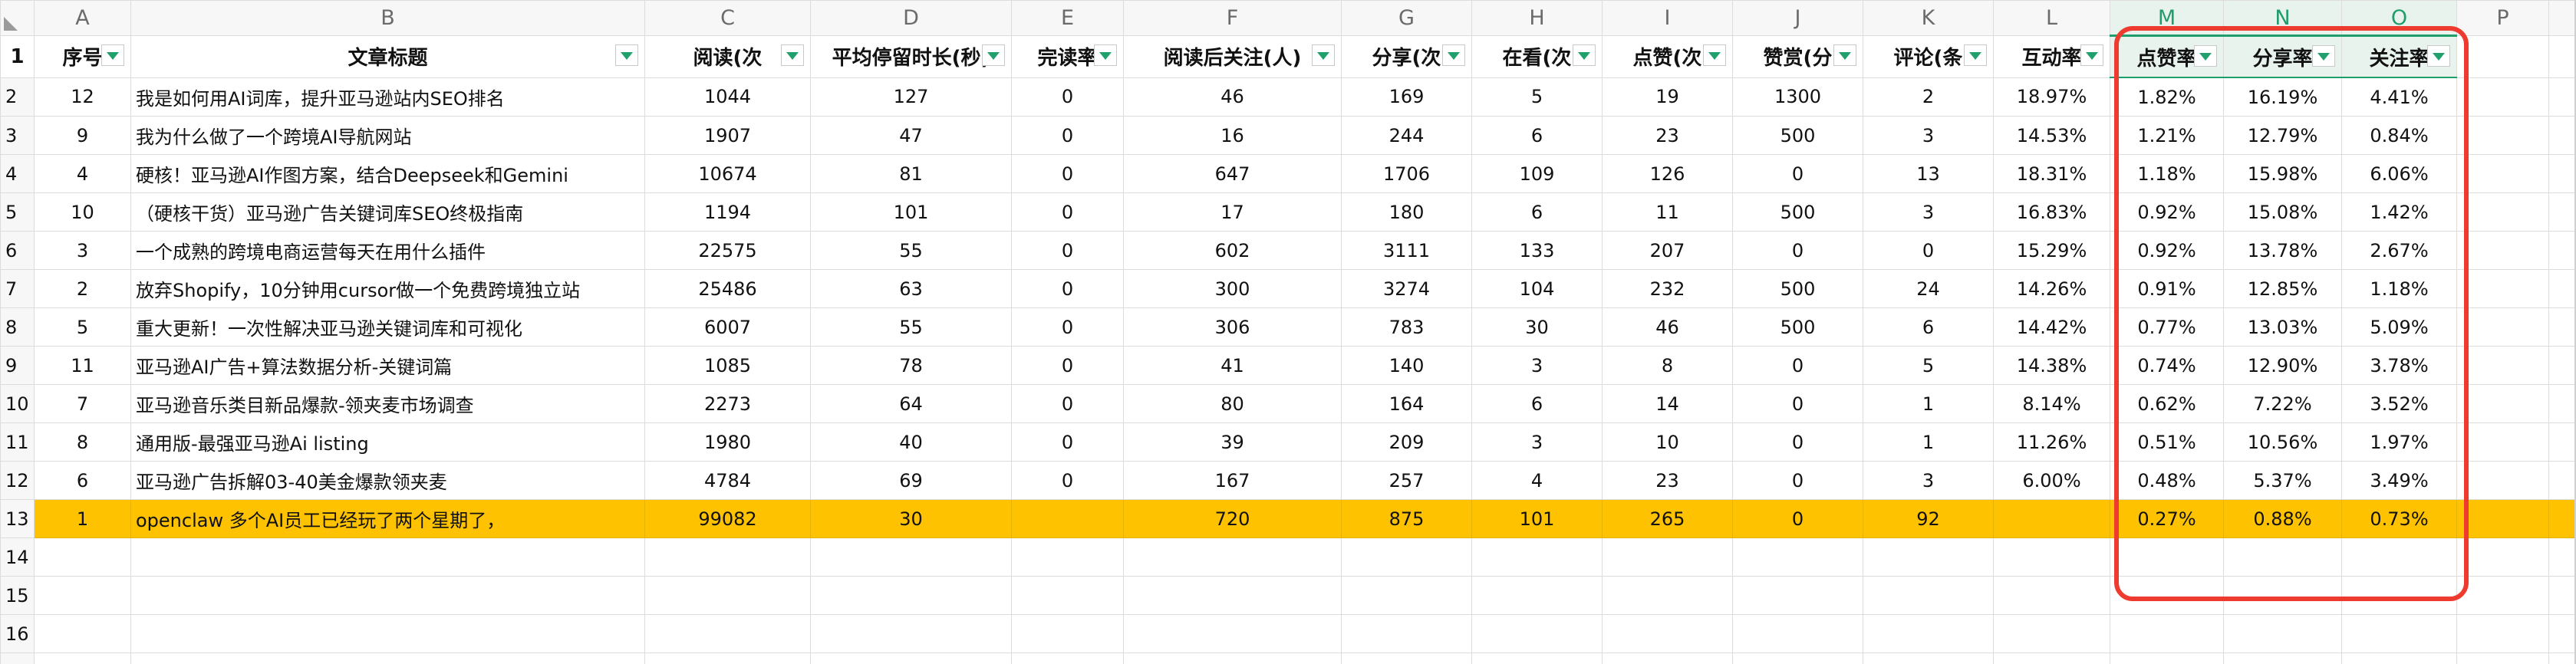 The image size is (2576, 664). What do you see at coordinates (82, 518) in the screenshot?
I see `cell-A: 1` at bounding box center [82, 518].